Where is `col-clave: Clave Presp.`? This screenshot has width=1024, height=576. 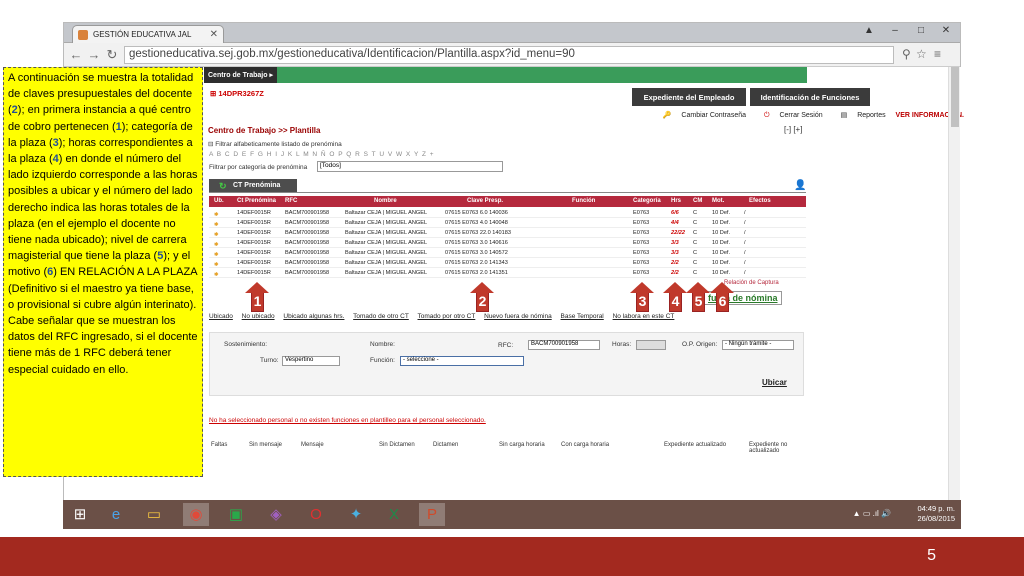 col-clave: Clave Presp. is located at coordinates (485, 201).